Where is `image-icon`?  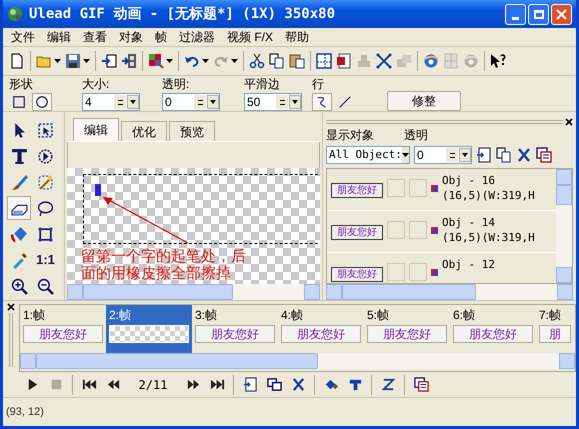
image-icon is located at coordinates (156, 61).